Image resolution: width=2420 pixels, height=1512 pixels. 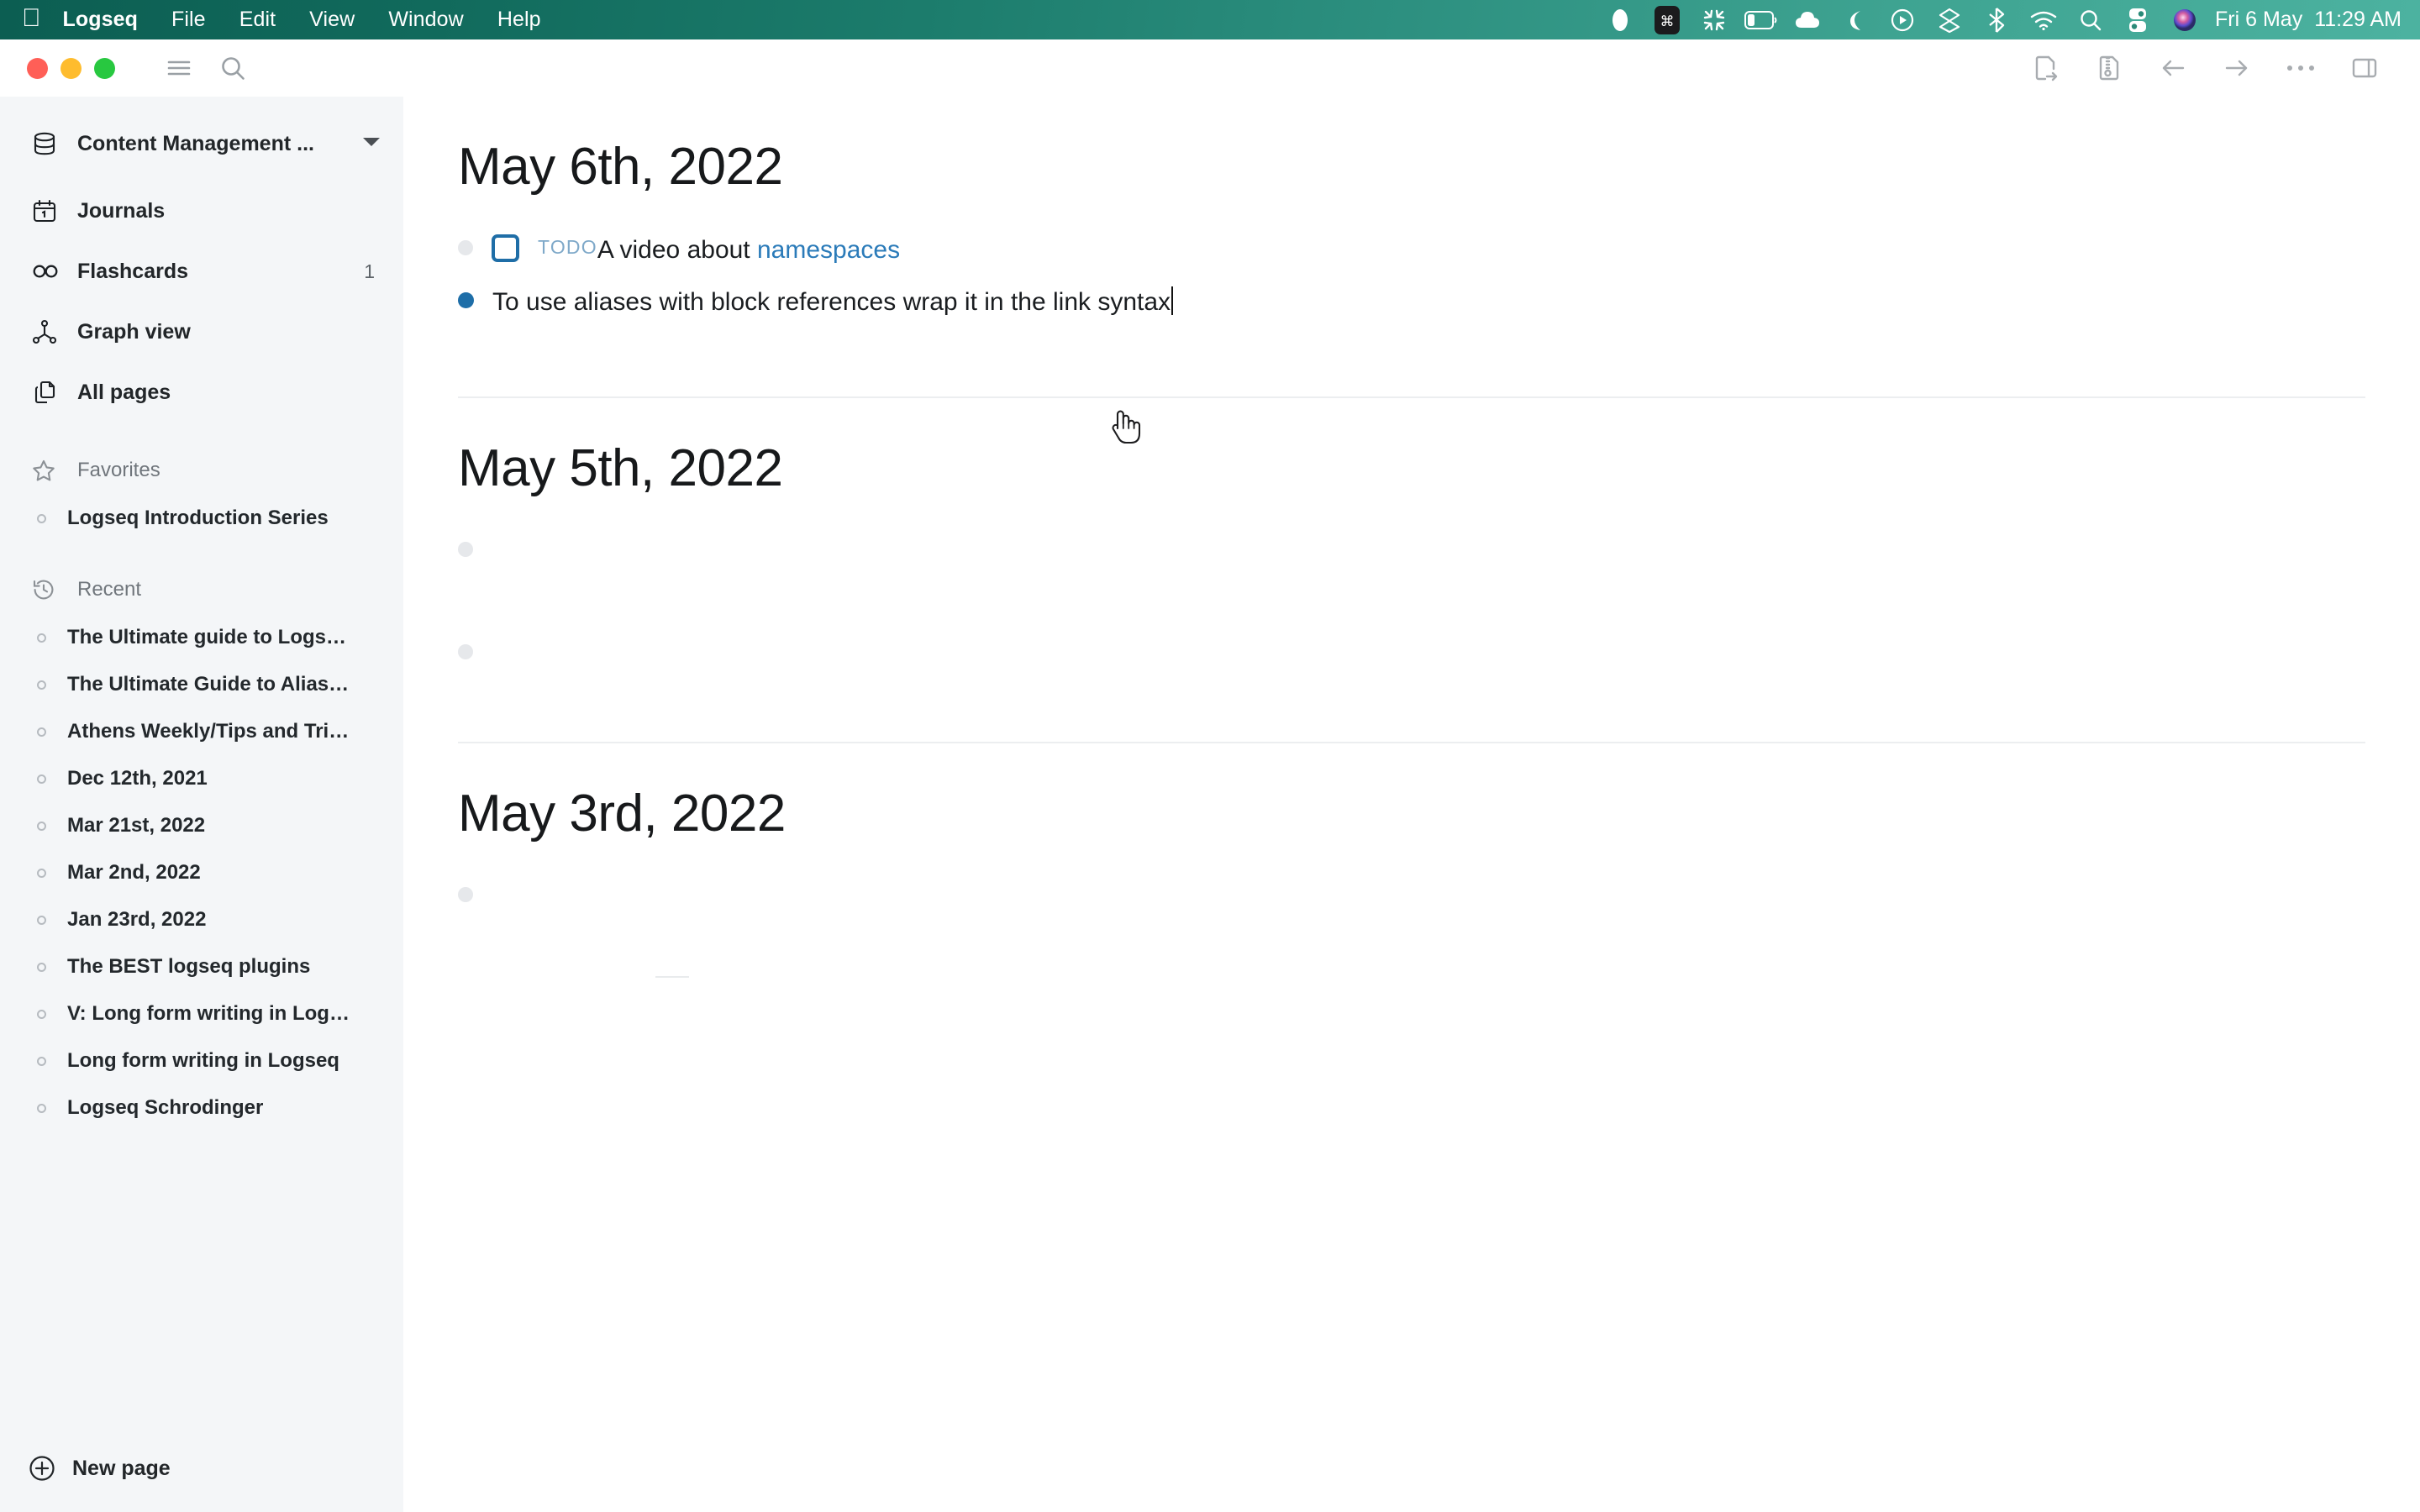 I want to click on page-label: Jan 23rd, 2022, so click(x=137, y=919).